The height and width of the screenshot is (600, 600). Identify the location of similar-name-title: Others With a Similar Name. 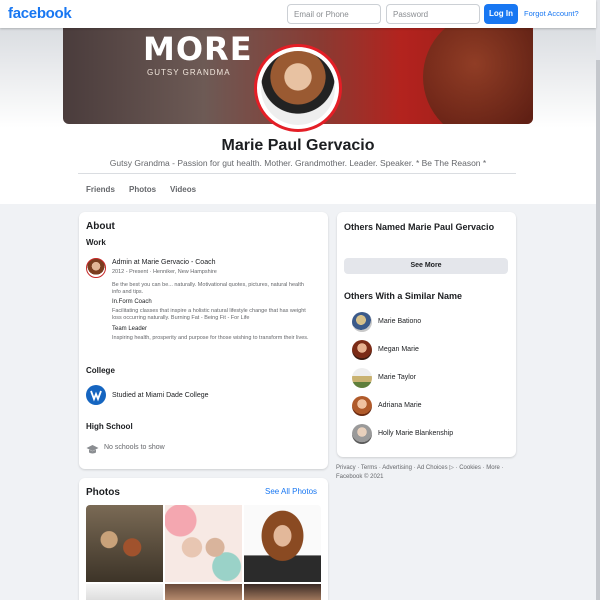
(403, 296).